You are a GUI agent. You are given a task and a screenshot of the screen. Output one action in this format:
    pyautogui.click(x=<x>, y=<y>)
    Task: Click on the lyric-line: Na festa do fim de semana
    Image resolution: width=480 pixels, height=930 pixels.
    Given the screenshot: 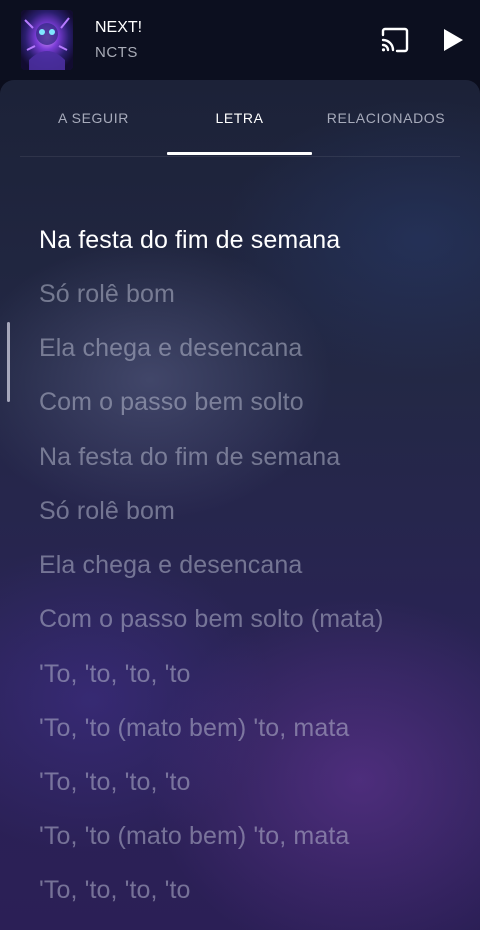 What is the action you would take?
    pyautogui.click(x=189, y=457)
    